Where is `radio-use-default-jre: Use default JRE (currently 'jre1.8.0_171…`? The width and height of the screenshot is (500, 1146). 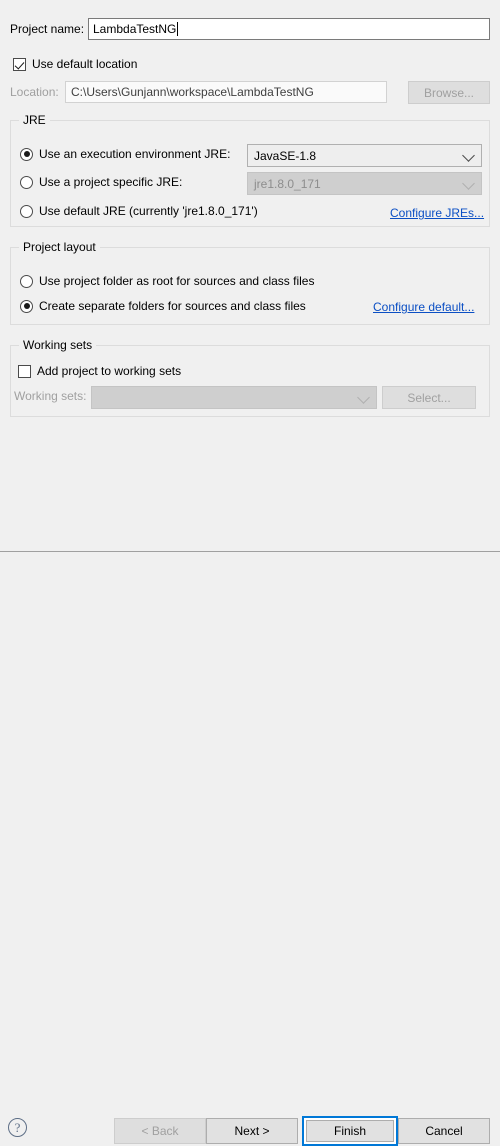 radio-use-default-jre: Use default JRE (currently 'jre1.8.0_171… is located at coordinates (139, 211).